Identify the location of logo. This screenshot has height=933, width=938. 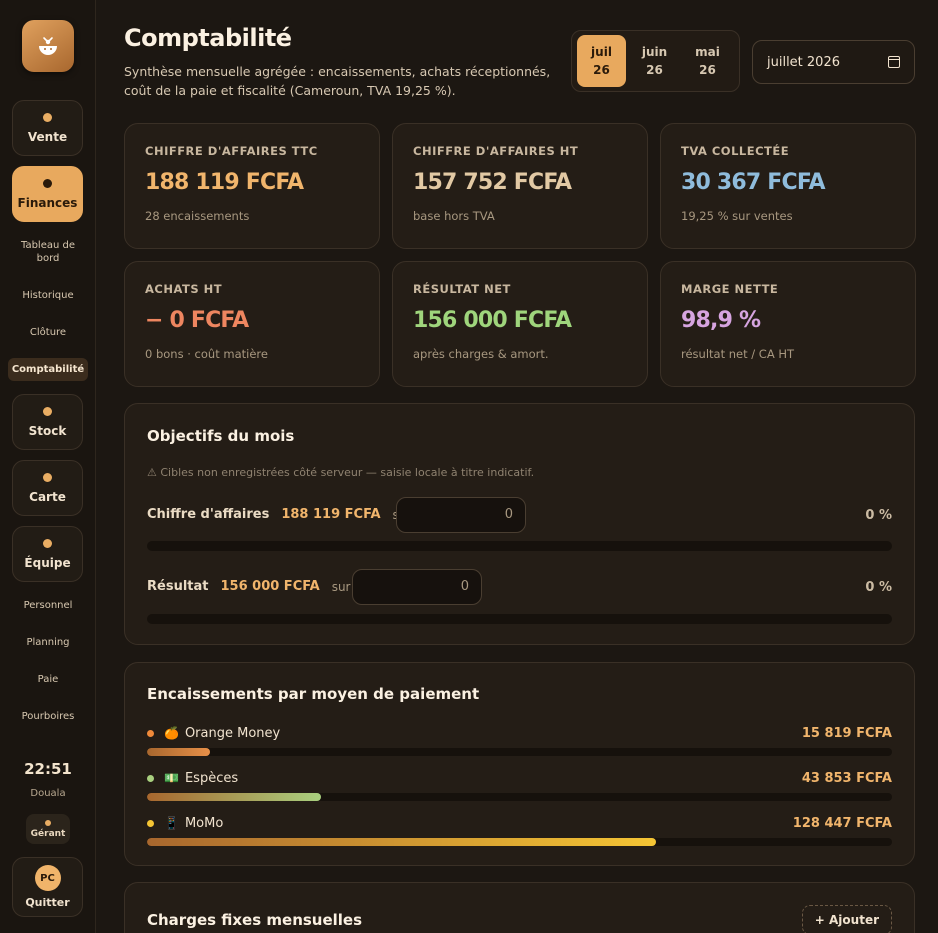
(48, 46).